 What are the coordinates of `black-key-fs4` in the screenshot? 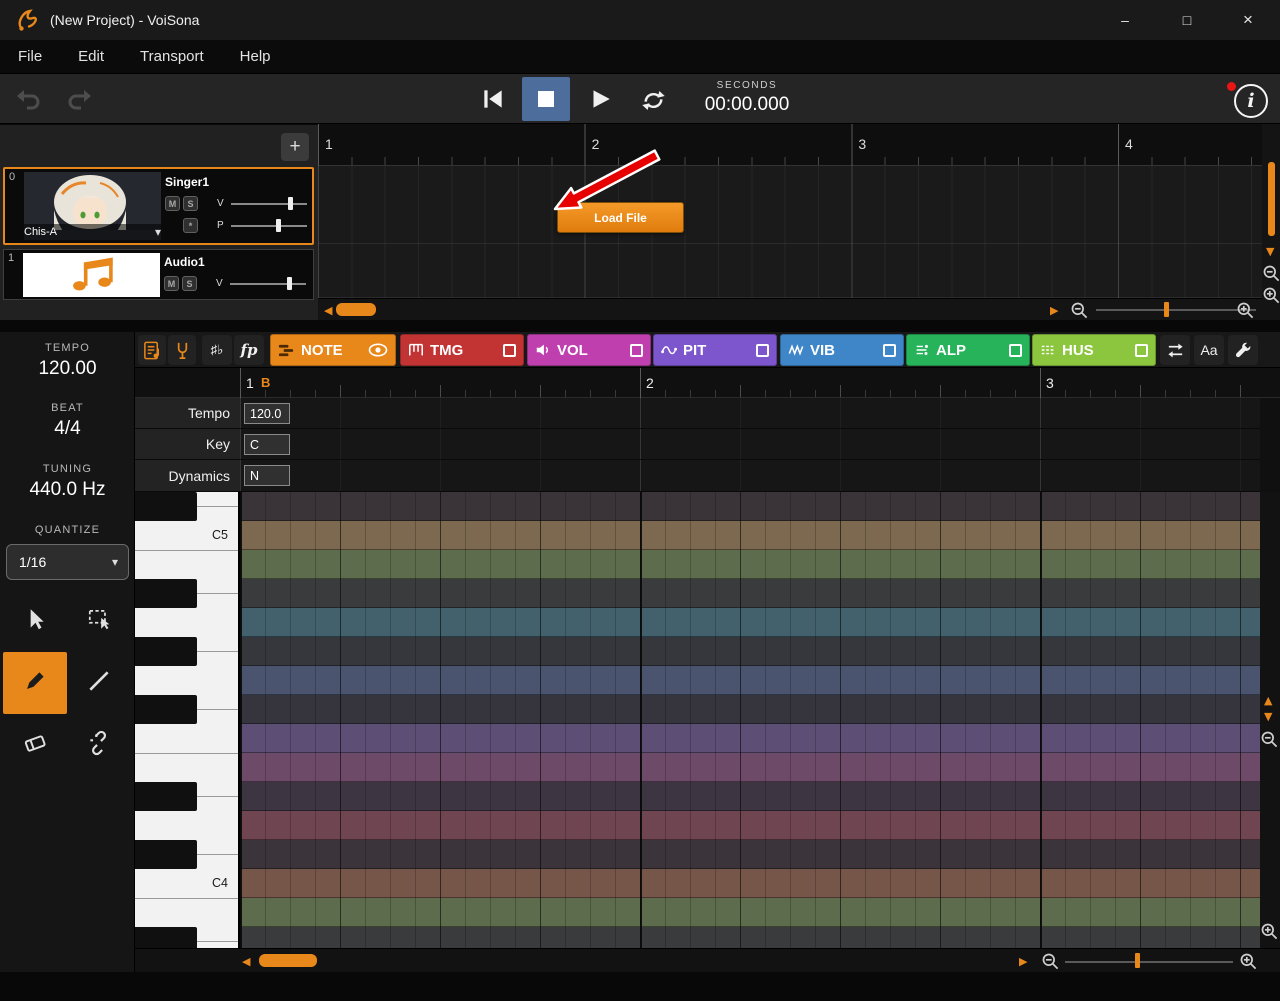 It's located at (166, 709).